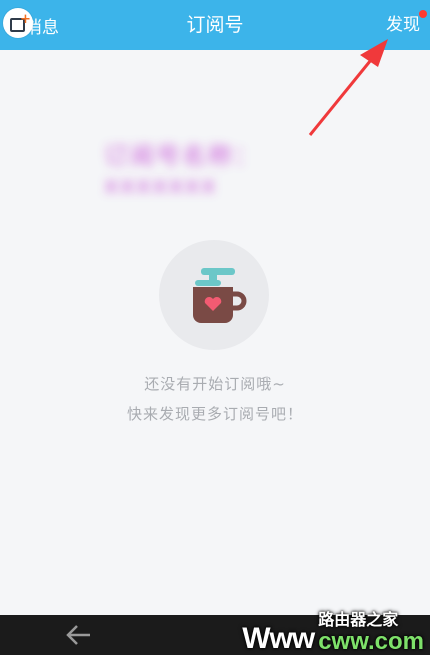 Image resolution: width=430 pixels, height=655 pixels. Describe the element at coordinates (182, 170) in the screenshot. I see `blurred-account-name: 订阅号名称：xxxxxxx` at that location.